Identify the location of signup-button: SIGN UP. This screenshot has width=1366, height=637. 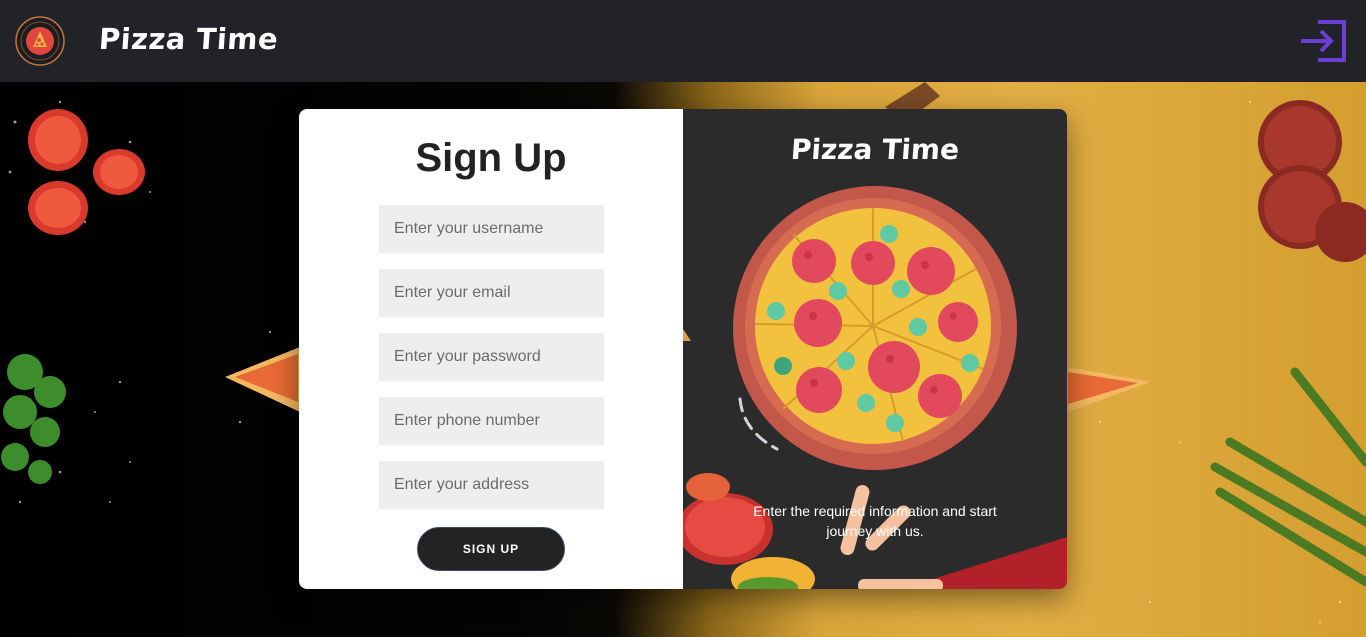
(491, 549).